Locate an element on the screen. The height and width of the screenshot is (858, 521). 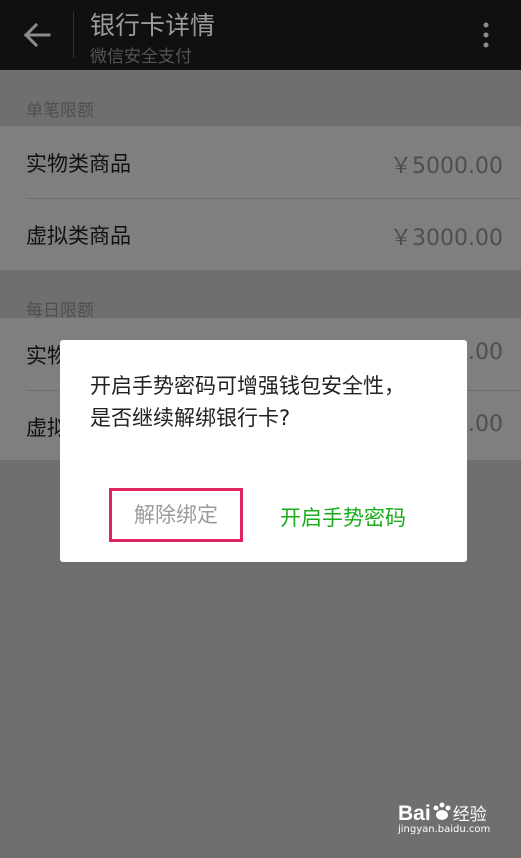
single-limit-header: 单笔限额 is located at coordinates (260, 98).